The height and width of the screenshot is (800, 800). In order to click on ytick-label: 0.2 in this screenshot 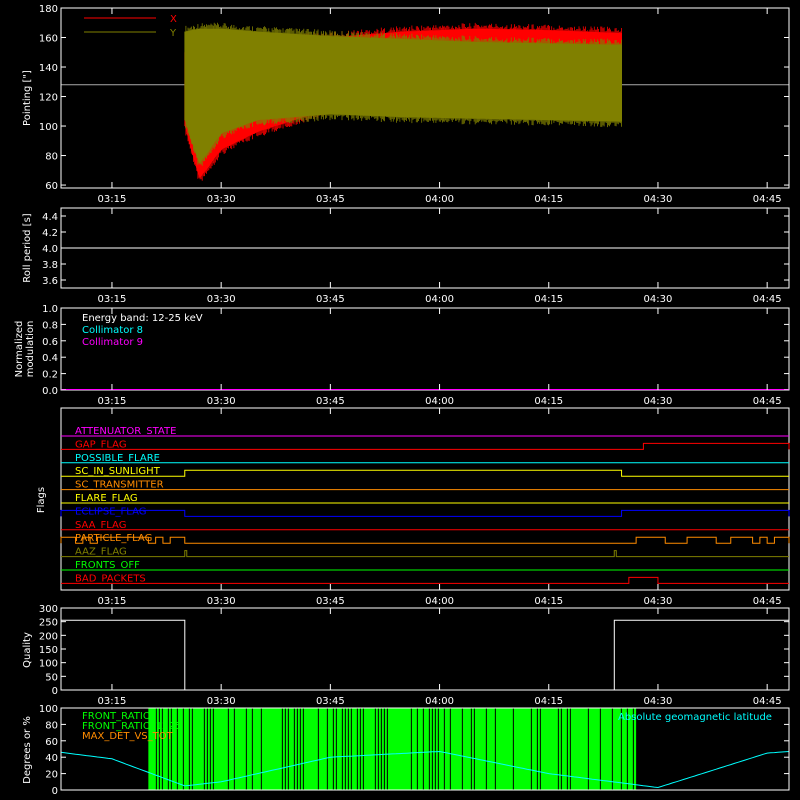, I will do `click(50, 375)`.